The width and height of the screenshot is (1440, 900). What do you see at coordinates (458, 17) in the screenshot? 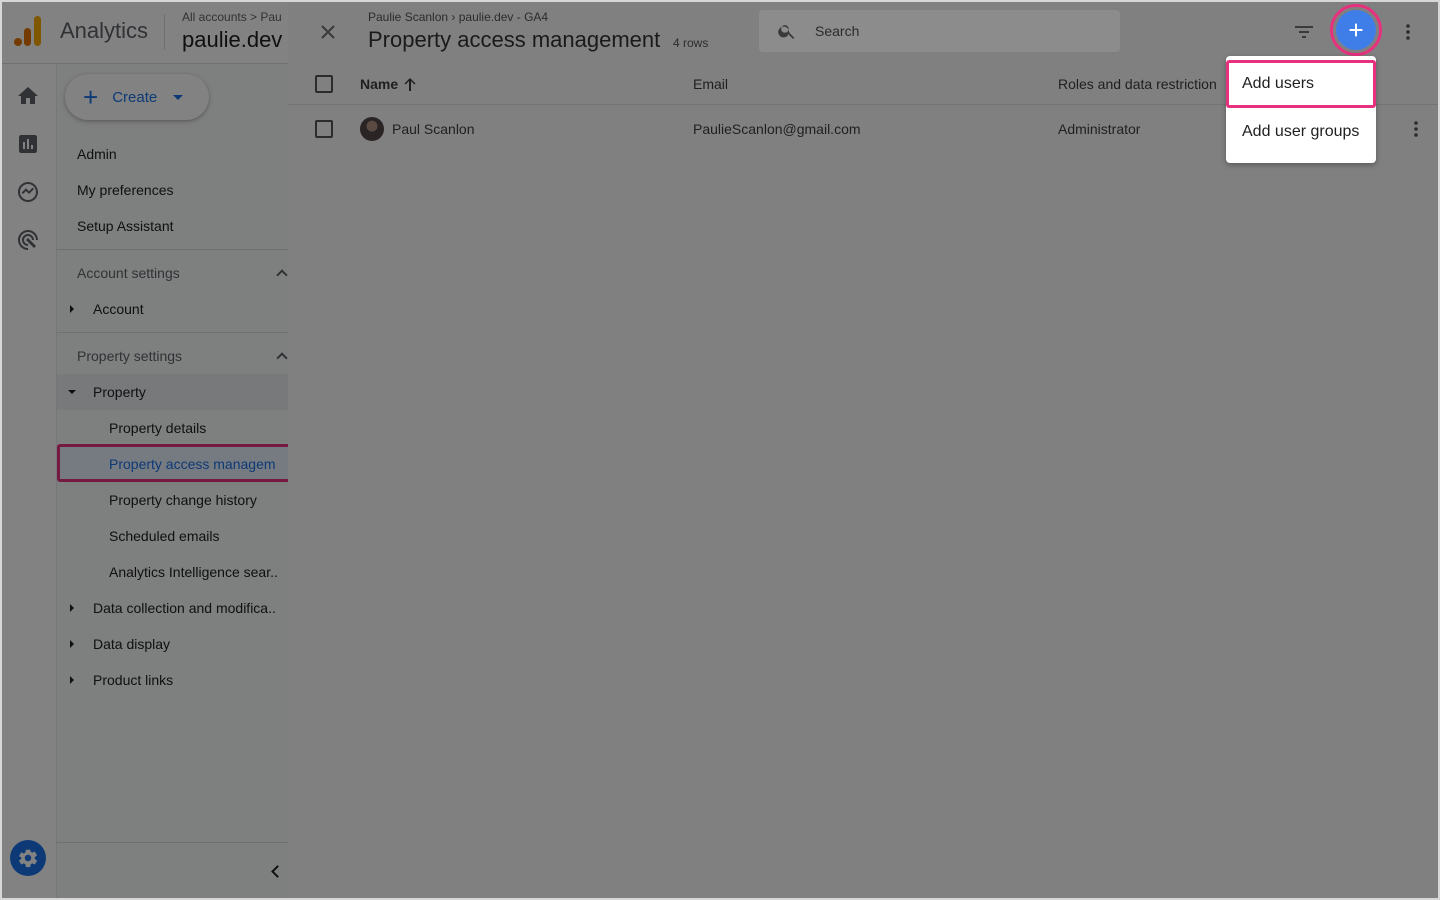
I see `panel-breadcrumb: Paulie Scanlon › paulie.dev - GA4` at bounding box center [458, 17].